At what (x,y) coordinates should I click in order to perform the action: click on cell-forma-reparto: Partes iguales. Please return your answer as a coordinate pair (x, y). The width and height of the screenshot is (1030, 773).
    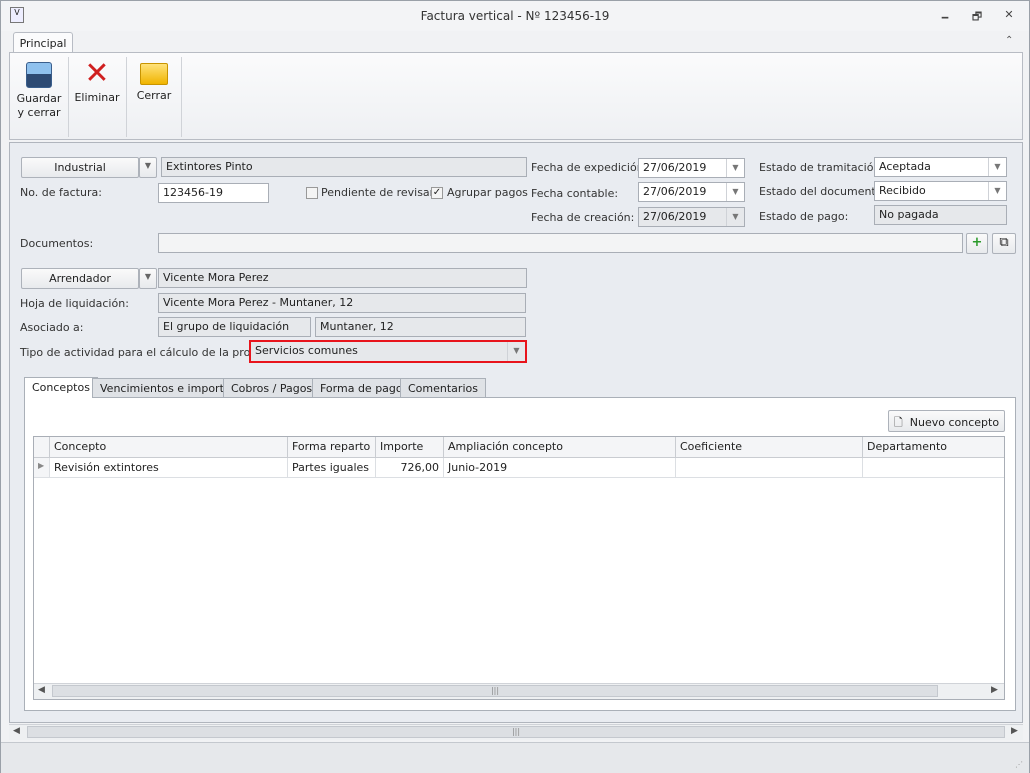
    Looking at the image, I should click on (332, 468).